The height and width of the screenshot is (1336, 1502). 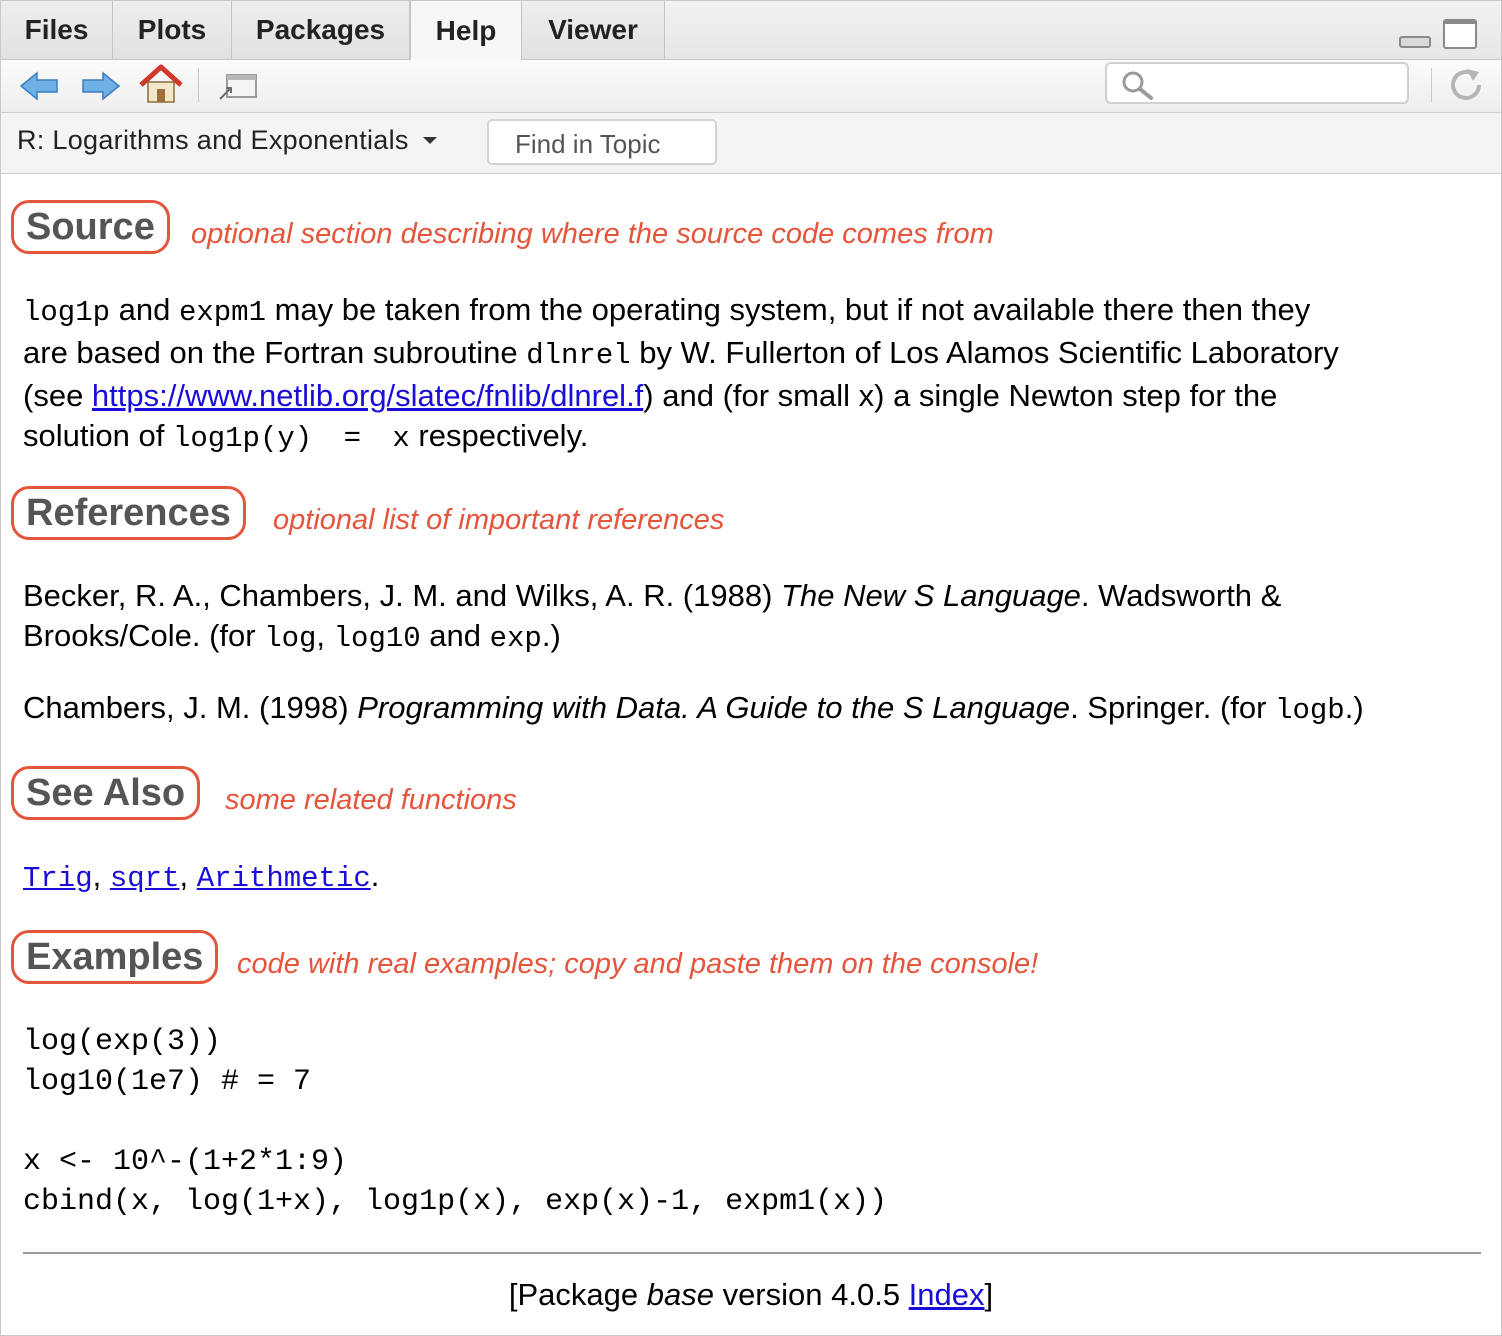 What do you see at coordinates (213, 140) in the screenshot?
I see `topic-title: R: Logarithms and Exponentials` at bounding box center [213, 140].